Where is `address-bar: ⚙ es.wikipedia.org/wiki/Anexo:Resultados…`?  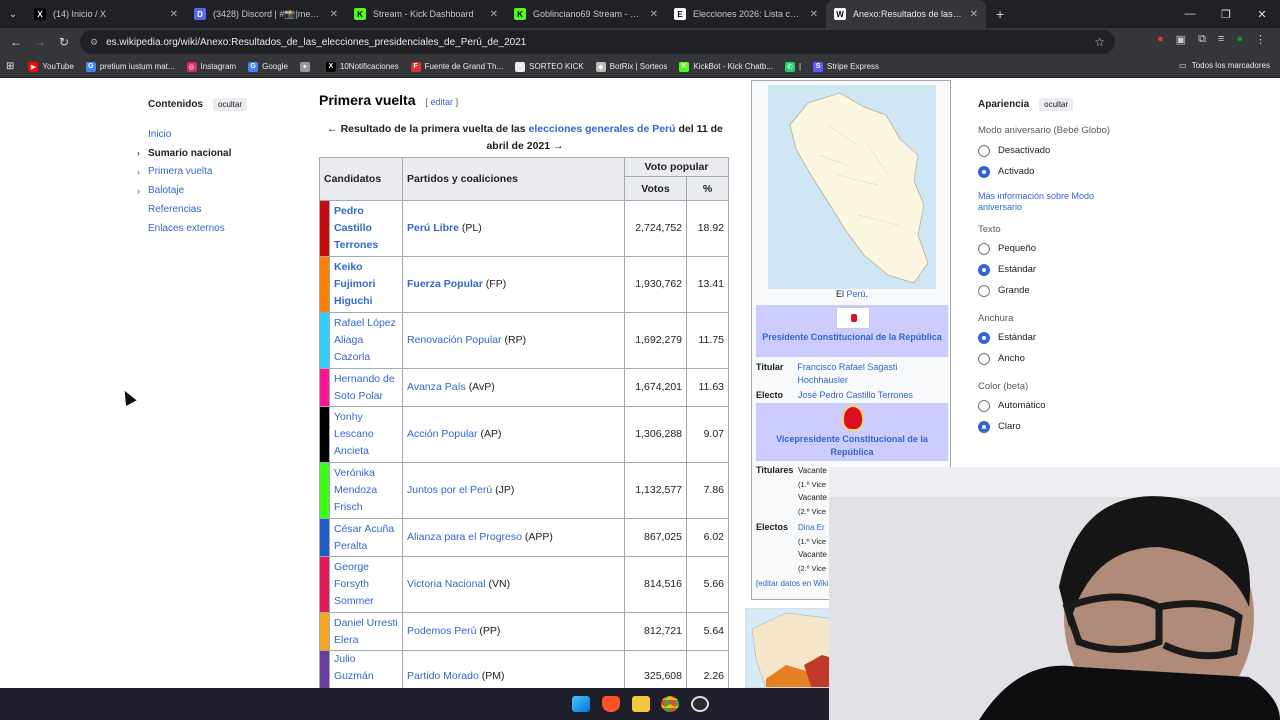
address-bar: ⚙ es.wikipedia.org/wiki/Anexo:Resultados… is located at coordinates (597, 42).